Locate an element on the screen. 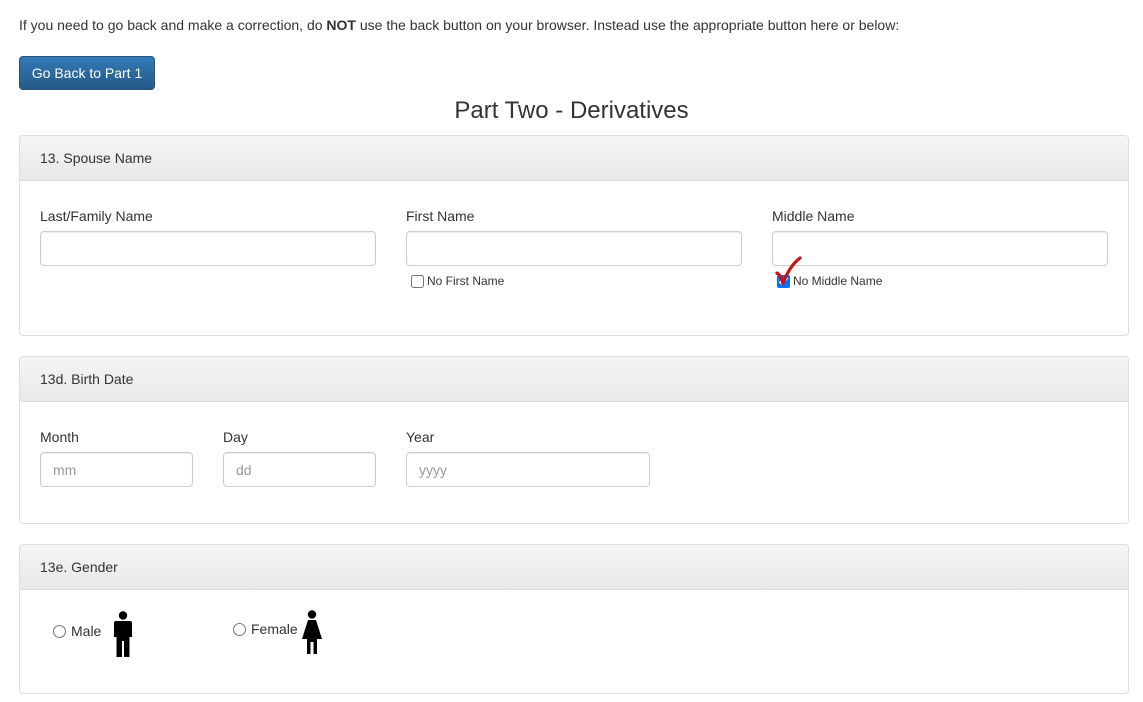  gender-option-female: Female is located at coordinates (265, 629).